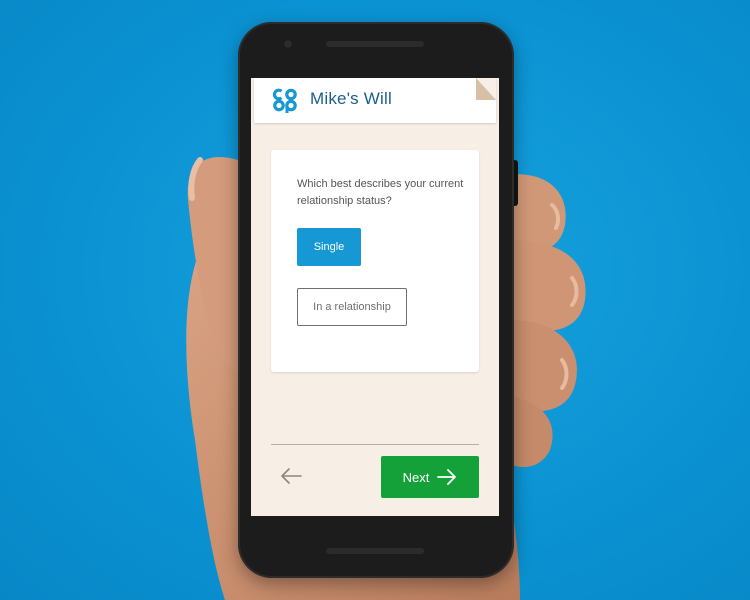 Image resolution: width=750 pixels, height=600 pixels. Describe the element at coordinates (375, 44) in the screenshot. I see `phone-speaker-top` at that location.